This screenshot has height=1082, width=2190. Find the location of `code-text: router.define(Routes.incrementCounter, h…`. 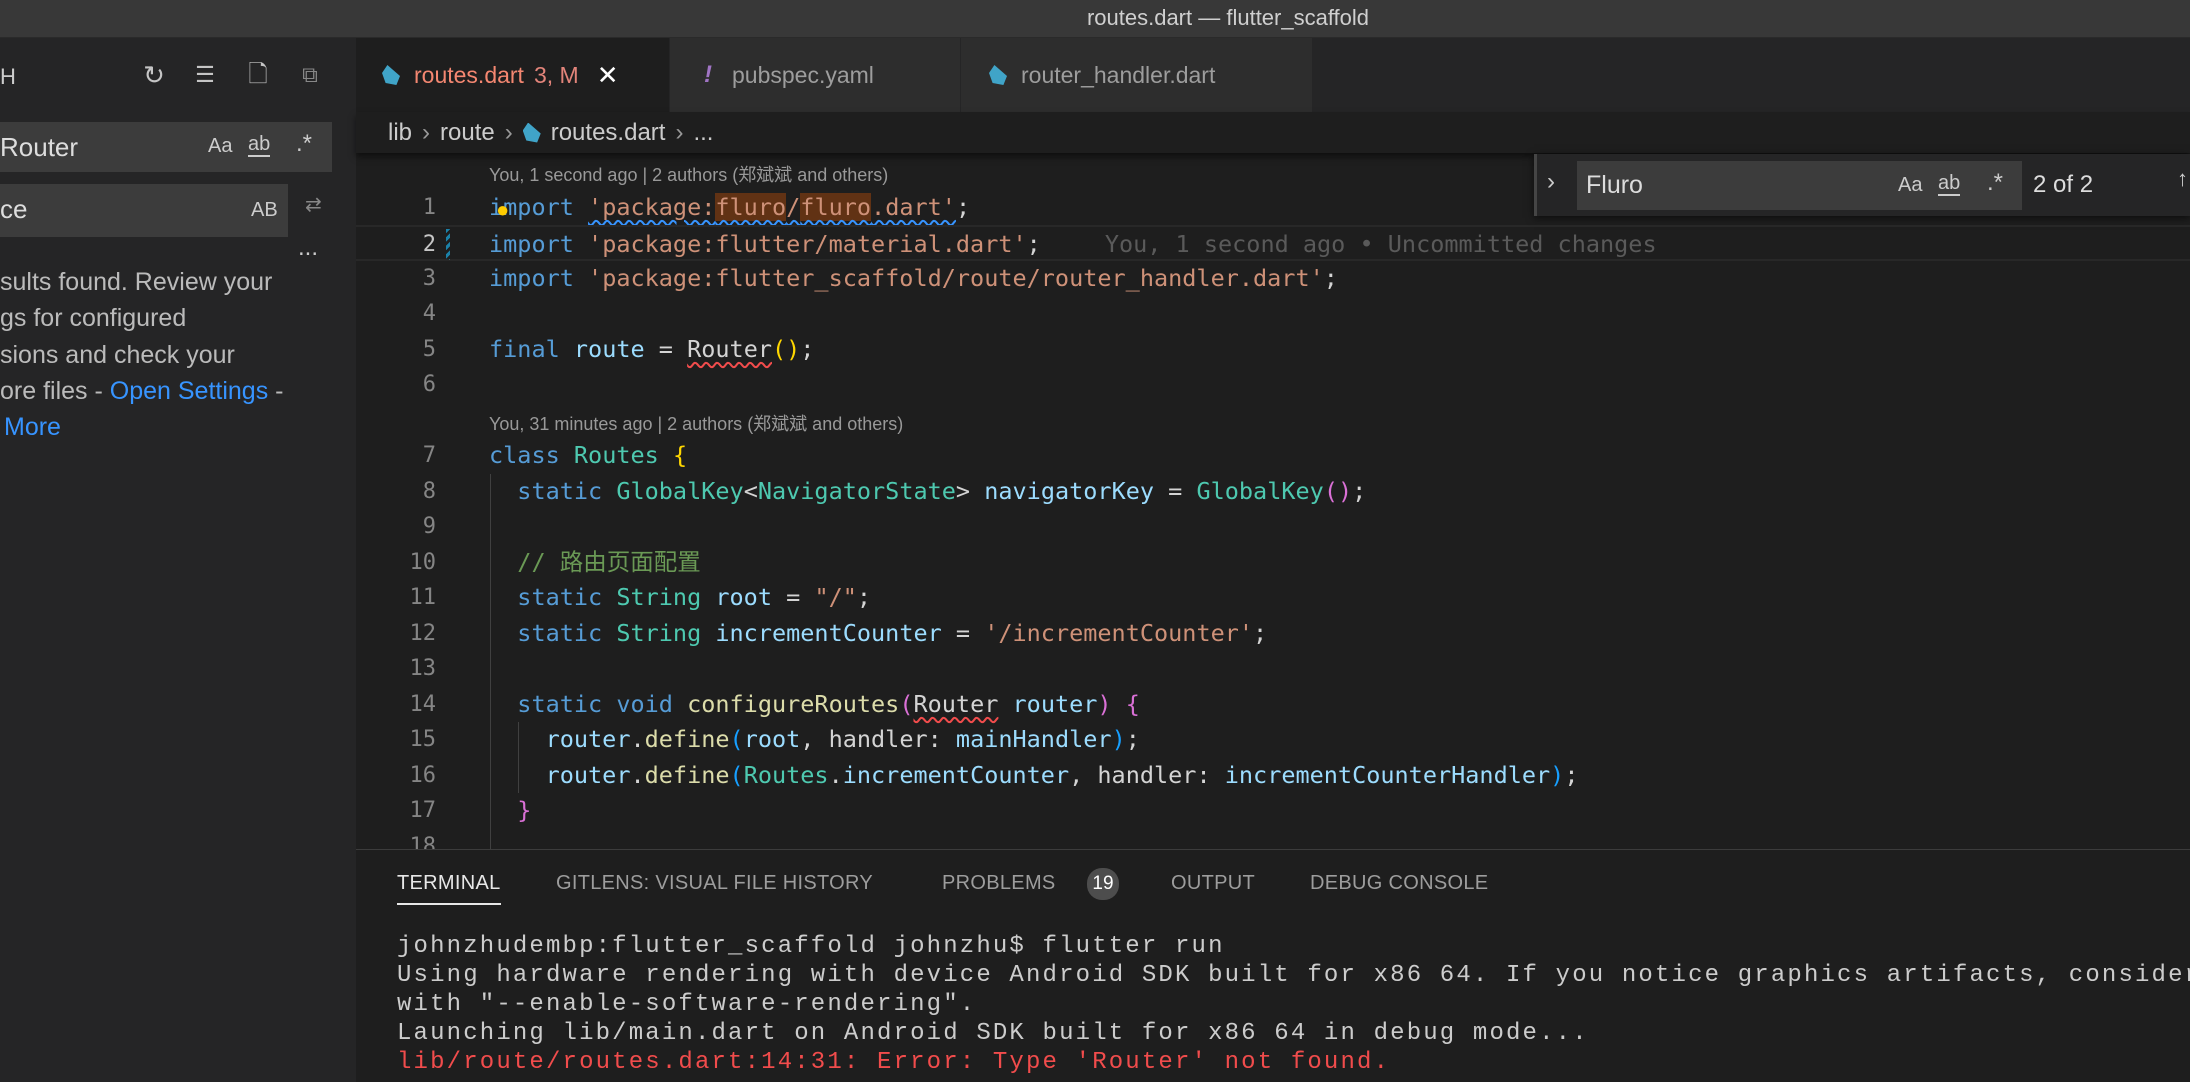

code-text: router.define(Routes.incrementCounter, h… is located at coordinates (1034, 776).